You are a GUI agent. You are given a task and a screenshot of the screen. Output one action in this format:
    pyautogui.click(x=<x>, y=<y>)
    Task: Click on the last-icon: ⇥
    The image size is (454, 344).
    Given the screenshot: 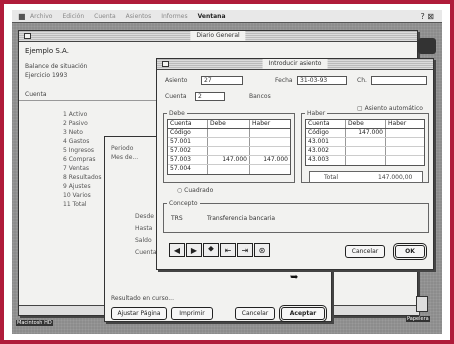 What is the action you would take?
    pyautogui.click(x=245, y=250)
    